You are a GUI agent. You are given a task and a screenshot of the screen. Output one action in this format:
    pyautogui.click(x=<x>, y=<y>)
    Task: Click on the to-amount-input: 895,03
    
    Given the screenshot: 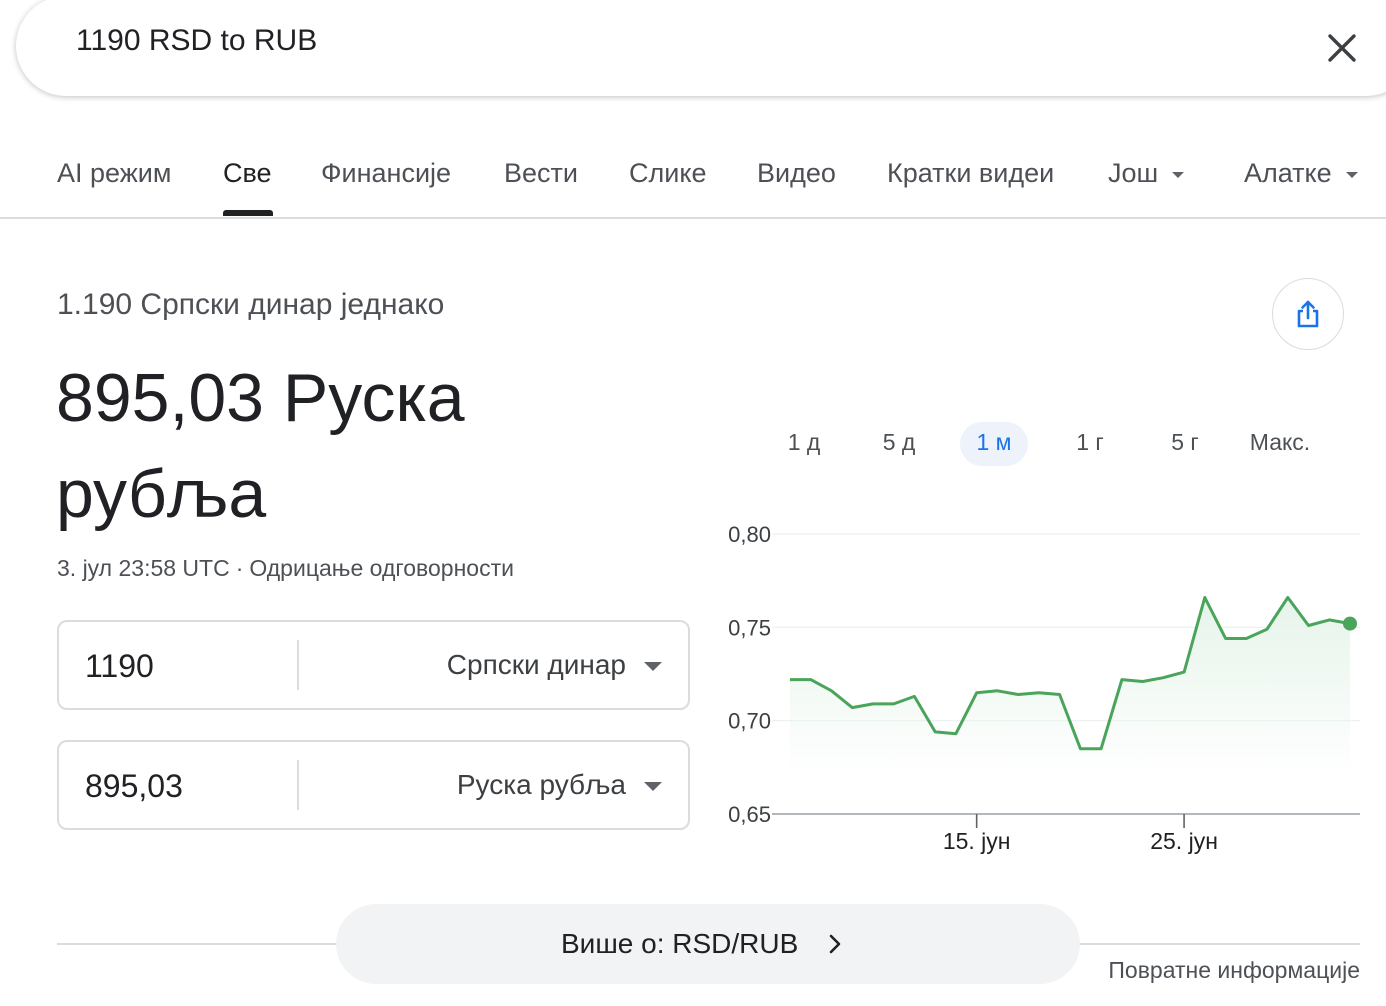 What is the action you would take?
    pyautogui.click(x=134, y=786)
    